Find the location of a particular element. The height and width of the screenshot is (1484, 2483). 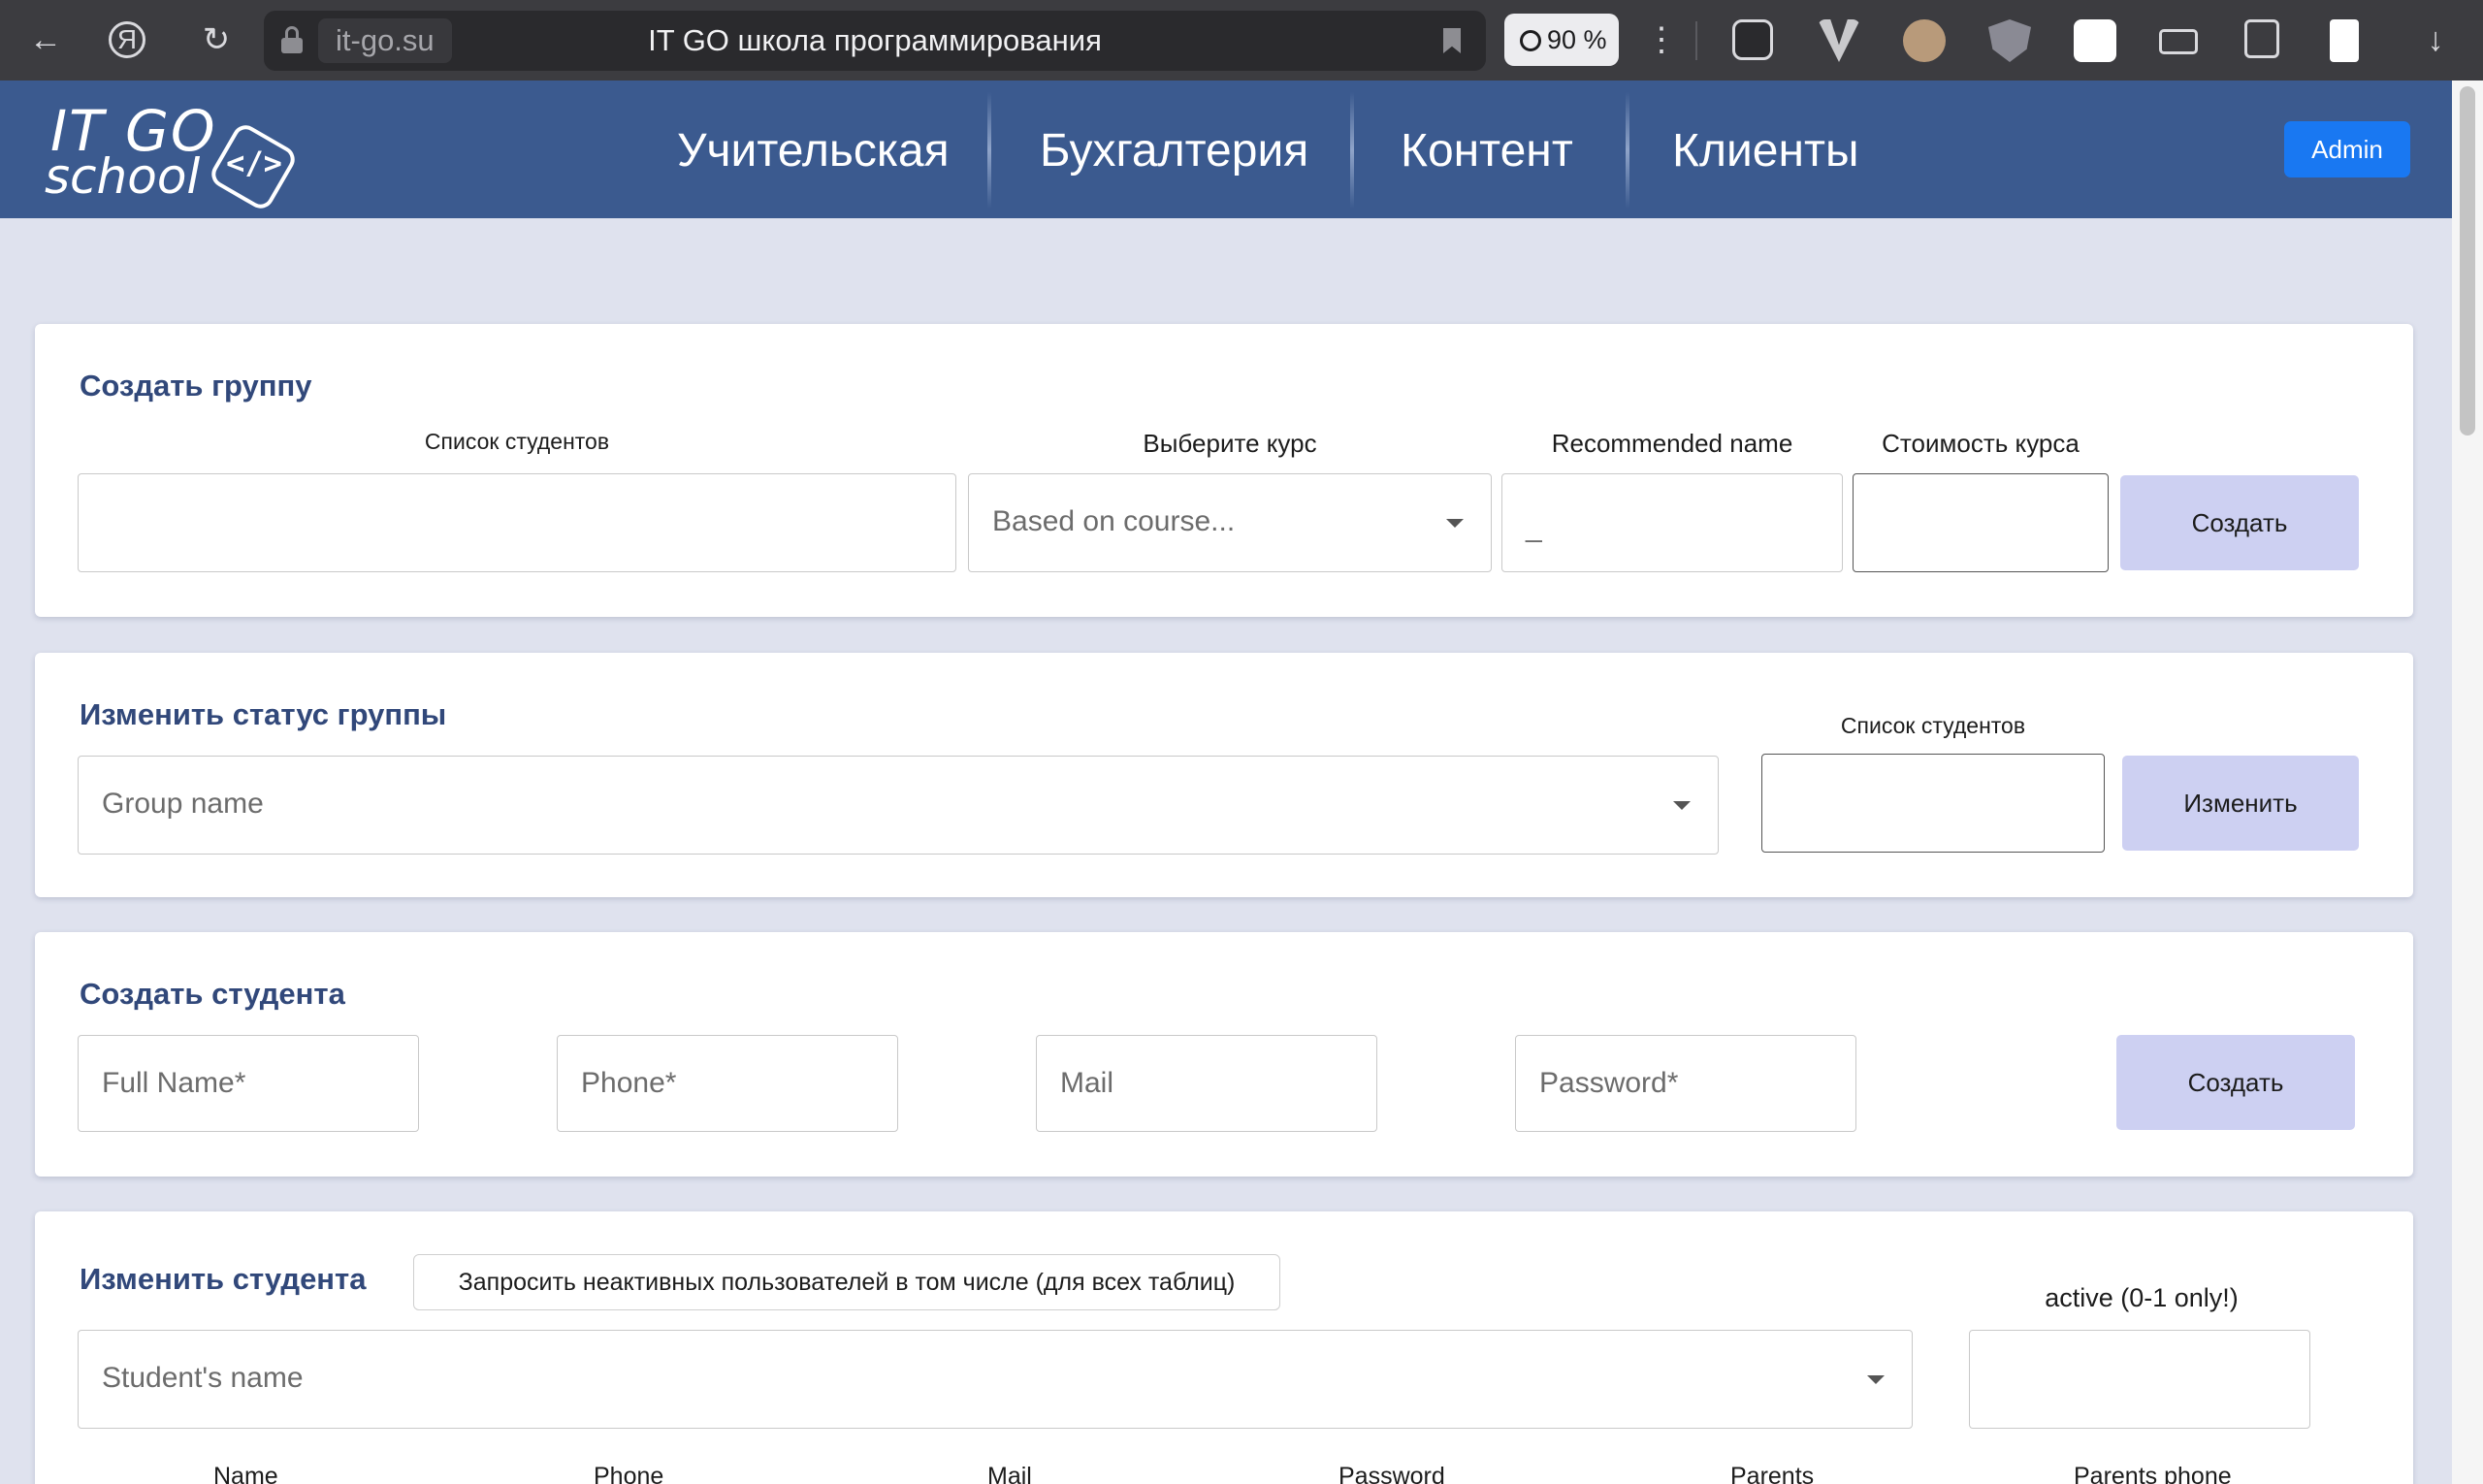

active-flag-label: active (0-1 only!) is located at coordinates (2142, 1297).